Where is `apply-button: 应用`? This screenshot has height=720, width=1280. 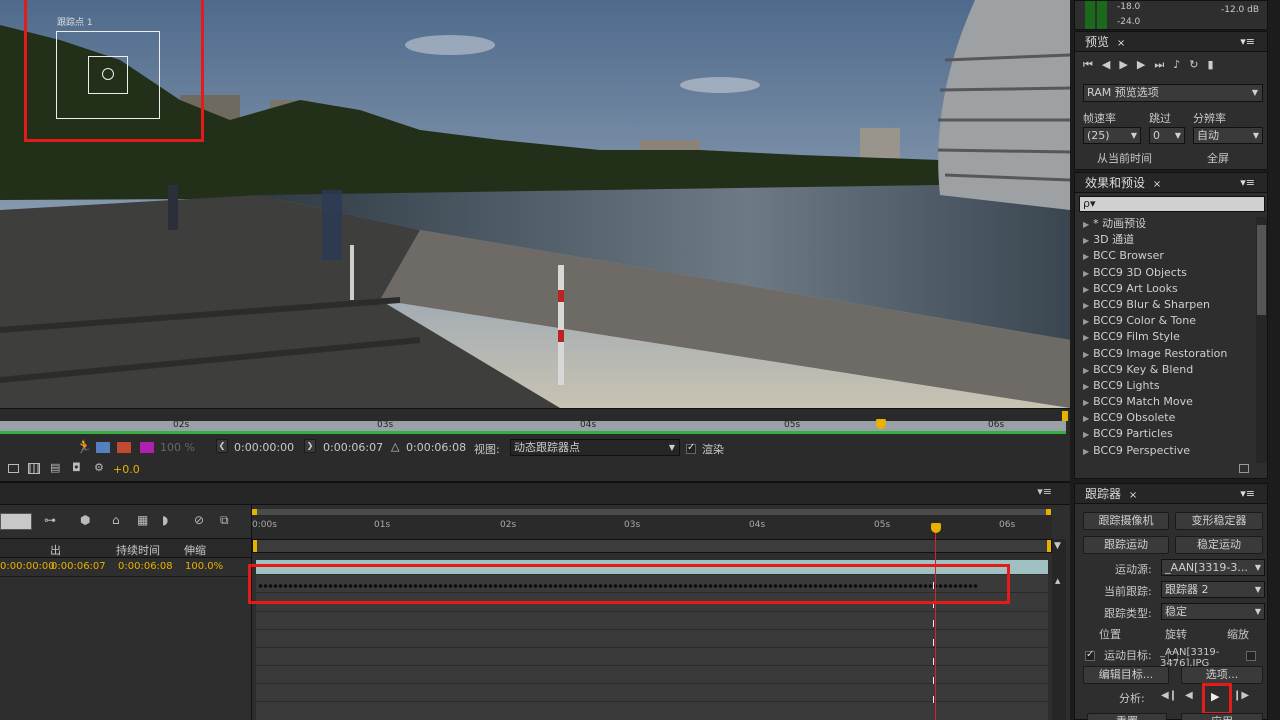
apply-button: 应用 is located at coordinates (1222, 716).